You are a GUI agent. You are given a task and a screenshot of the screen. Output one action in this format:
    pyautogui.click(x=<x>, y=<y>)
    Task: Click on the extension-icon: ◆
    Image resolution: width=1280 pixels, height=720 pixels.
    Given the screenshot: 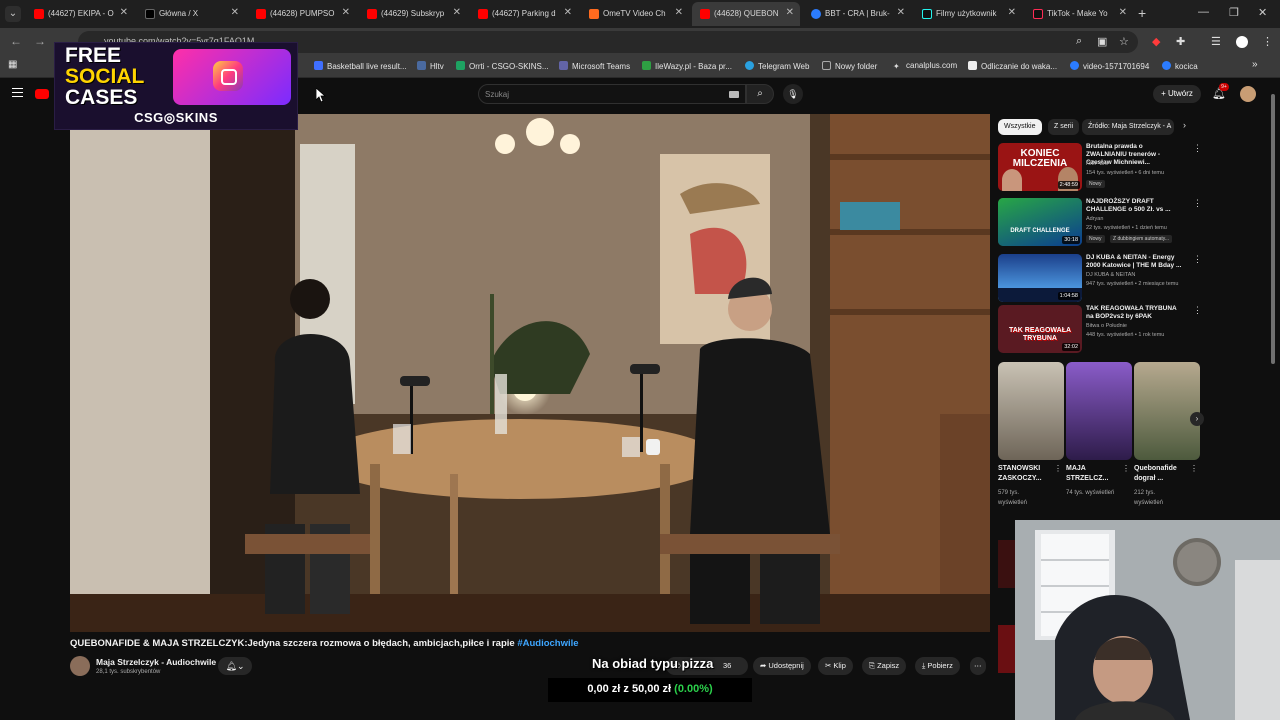 What is the action you would take?
    pyautogui.click(x=1156, y=41)
    